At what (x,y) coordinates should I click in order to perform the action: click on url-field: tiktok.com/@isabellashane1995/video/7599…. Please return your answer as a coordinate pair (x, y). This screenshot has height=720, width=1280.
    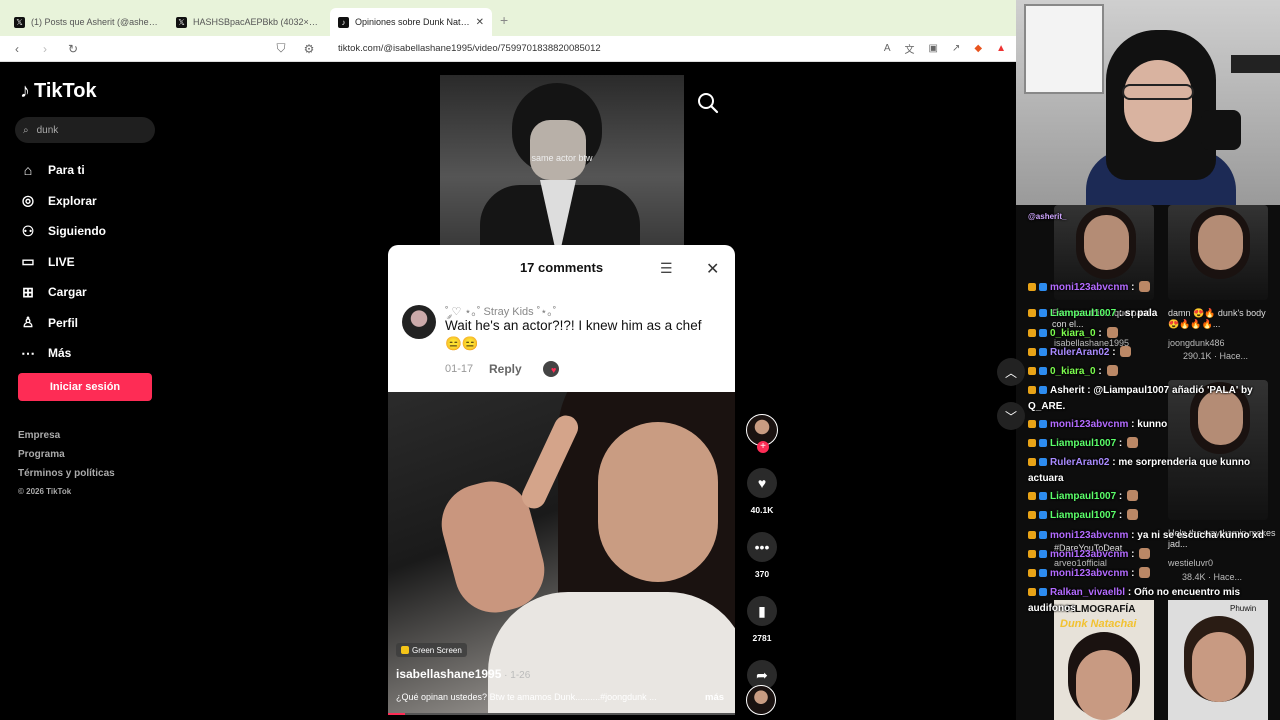
    Looking at the image, I should click on (604, 48).